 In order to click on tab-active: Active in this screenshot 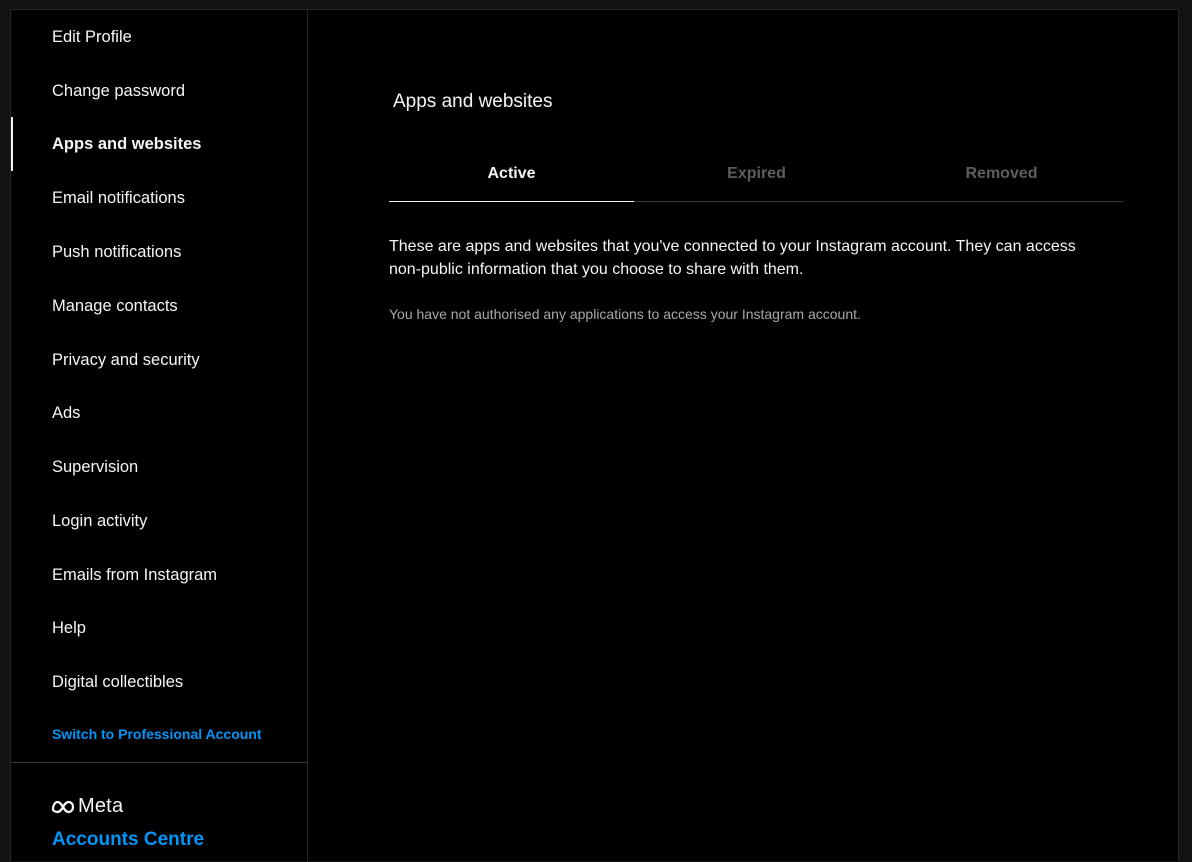, I will do `click(511, 182)`.